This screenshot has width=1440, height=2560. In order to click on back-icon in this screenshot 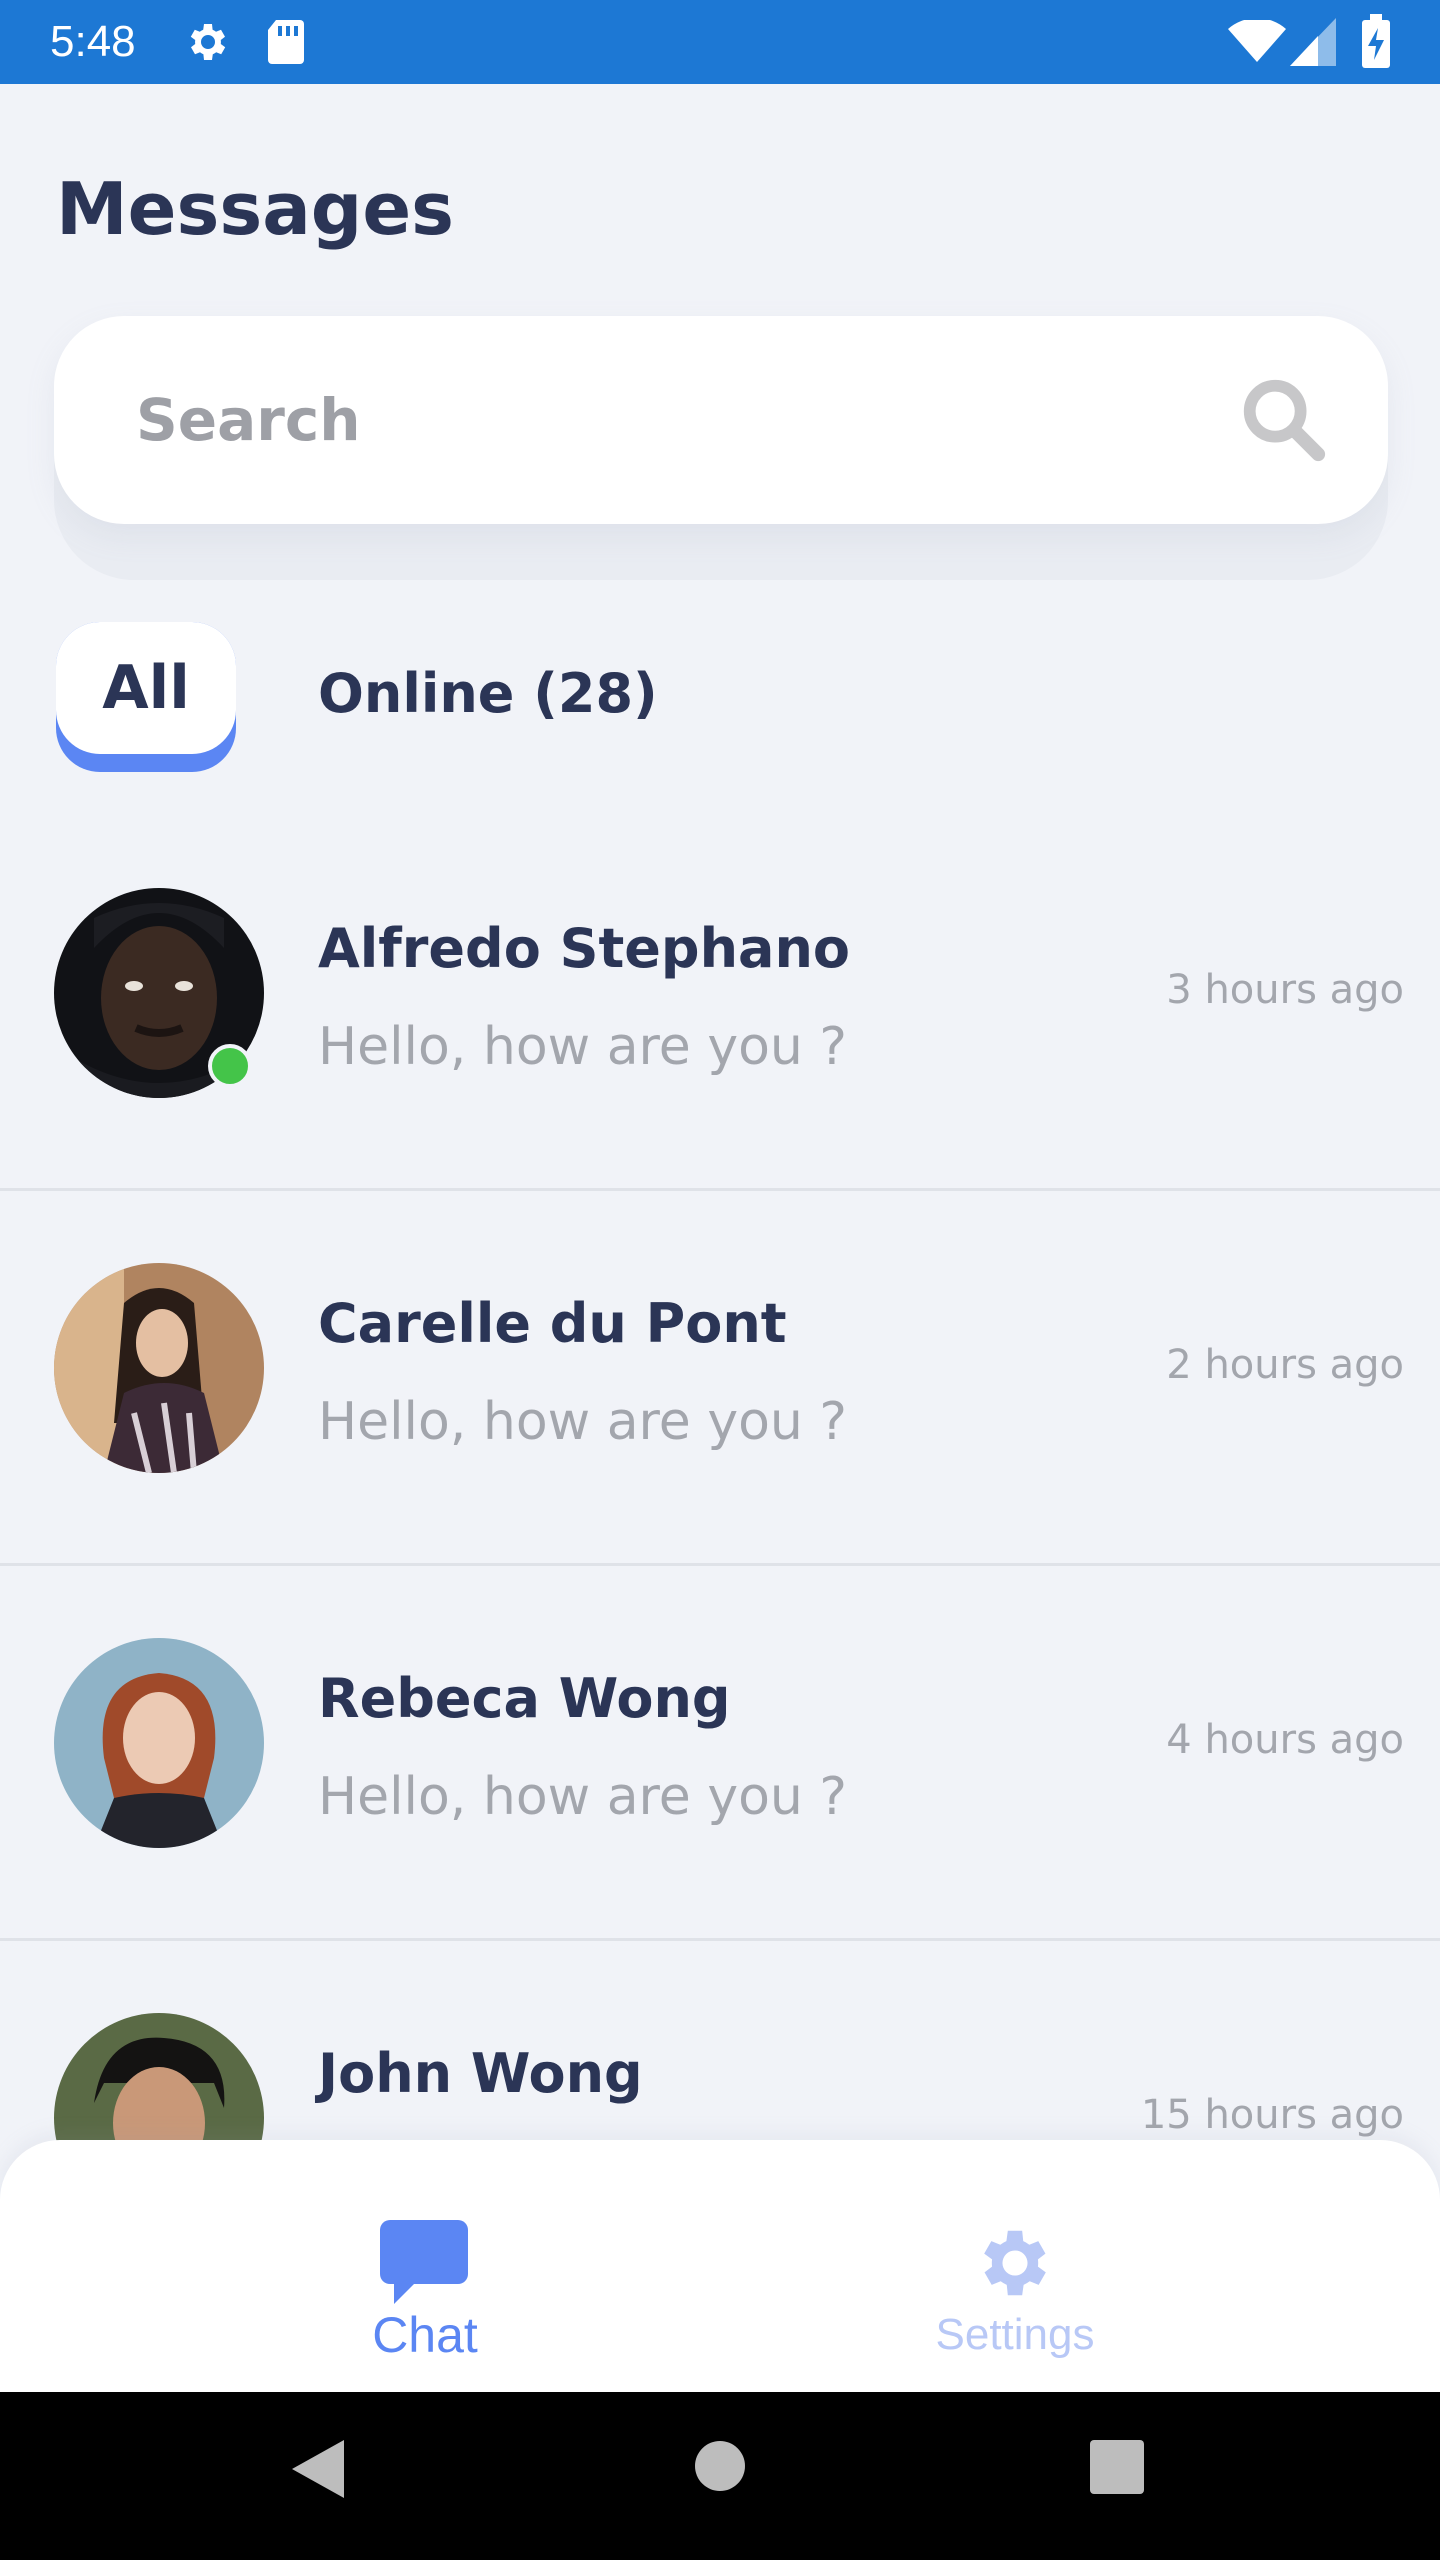, I will do `click(318, 2471)`.